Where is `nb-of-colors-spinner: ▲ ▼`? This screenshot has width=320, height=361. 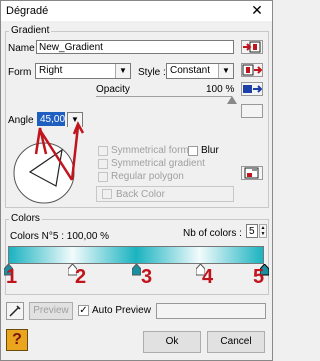 nb-of-colors-spinner: ▲ ▼ is located at coordinates (263, 231).